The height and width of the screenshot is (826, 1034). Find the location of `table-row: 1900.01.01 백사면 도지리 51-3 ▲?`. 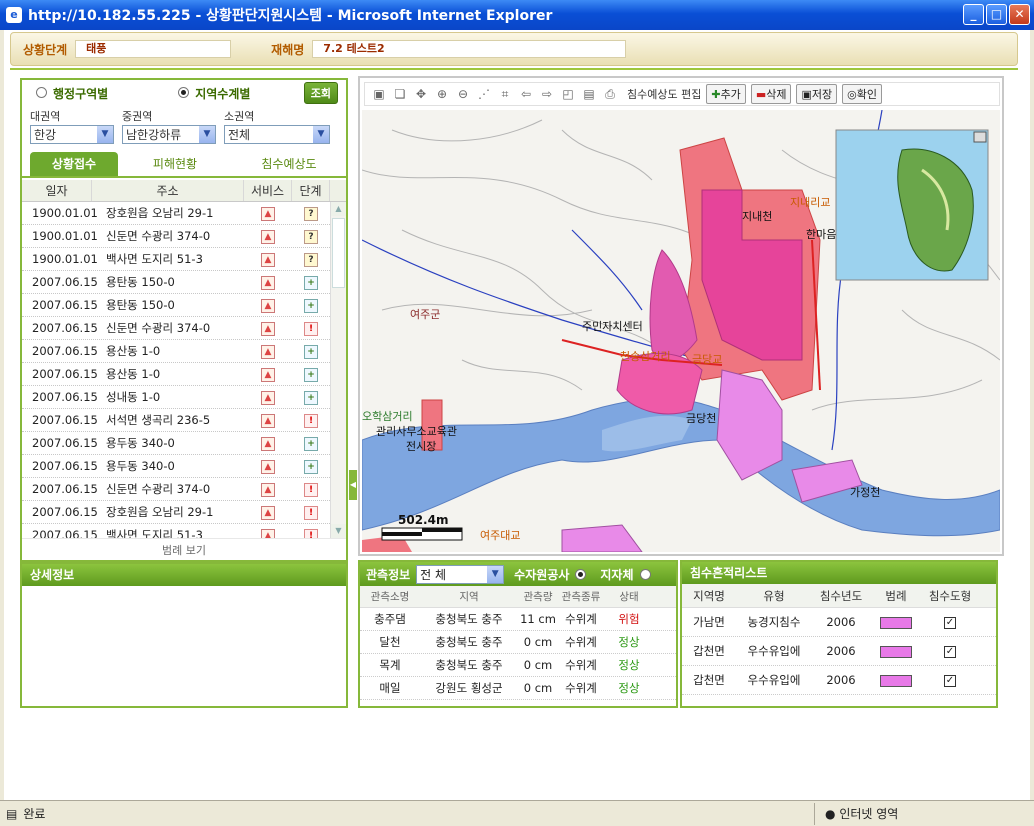

table-row: 1900.01.01 백사면 도지리 51-3 ▲? is located at coordinates (176, 259).